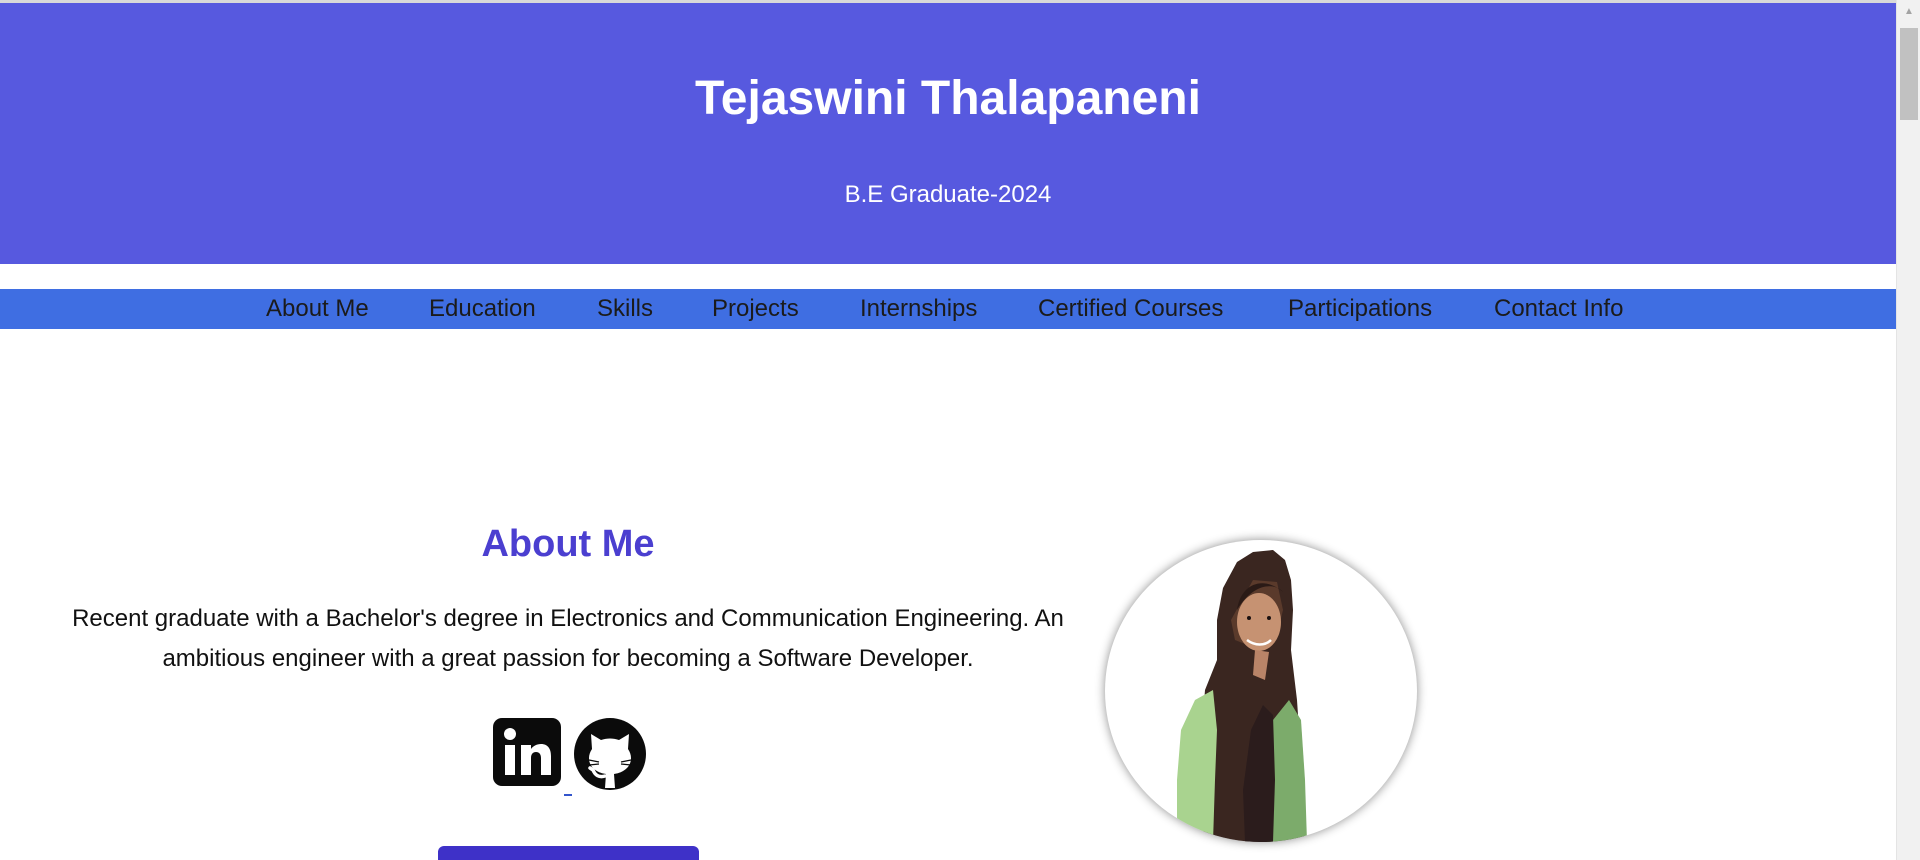 The width and height of the screenshot is (1920, 860). What do you see at coordinates (570, 758) in the screenshot?
I see `social-links` at bounding box center [570, 758].